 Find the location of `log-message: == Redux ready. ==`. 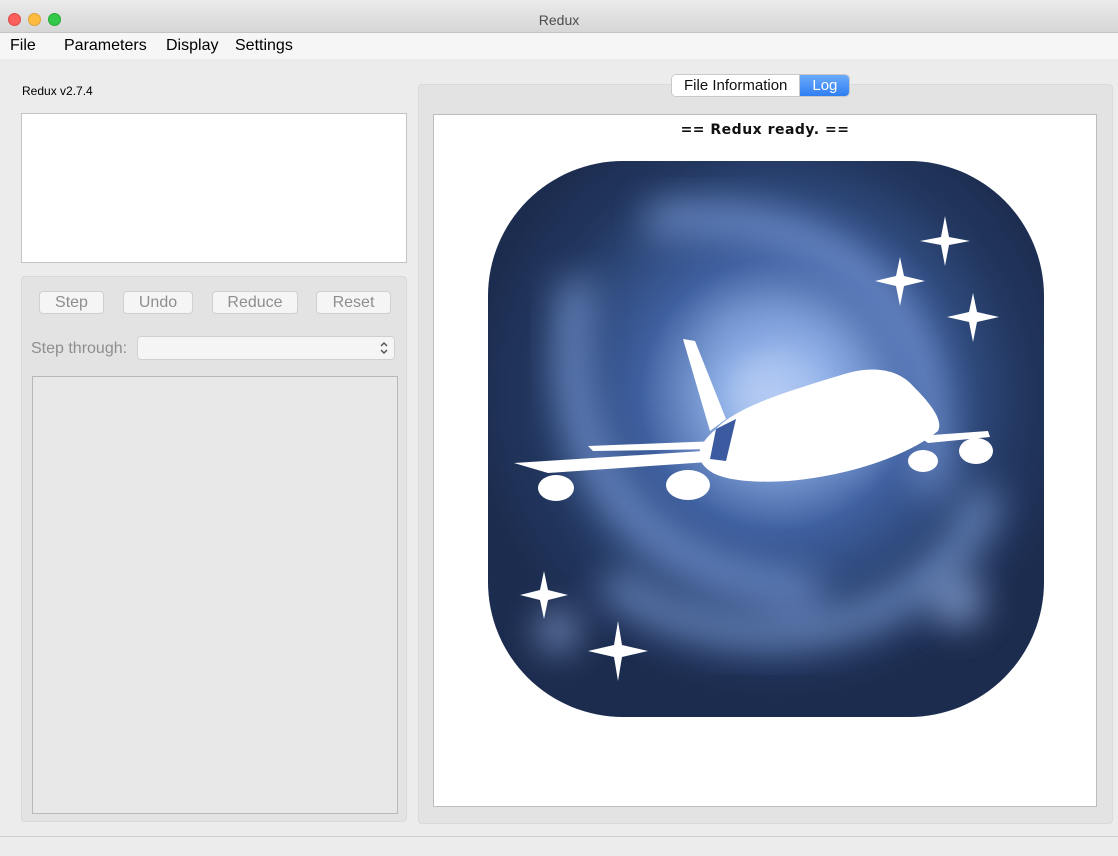

log-message: == Redux ready. == is located at coordinates (765, 130).